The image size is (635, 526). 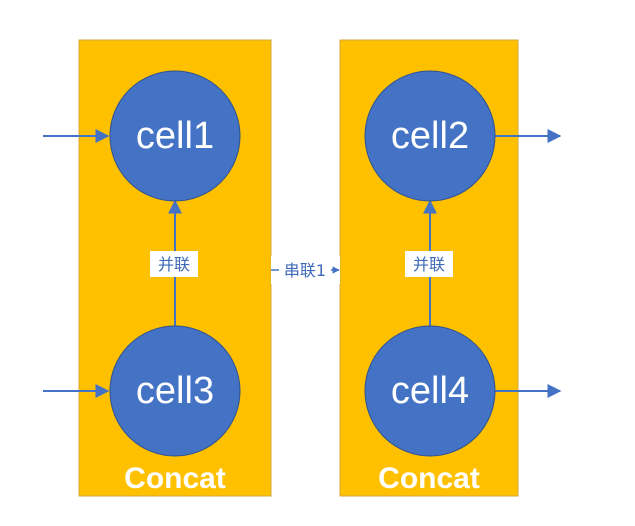 What do you see at coordinates (175, 136) in the screenshot?
I see `node-label-cell1: cell1` at bounding box center [175, 136].